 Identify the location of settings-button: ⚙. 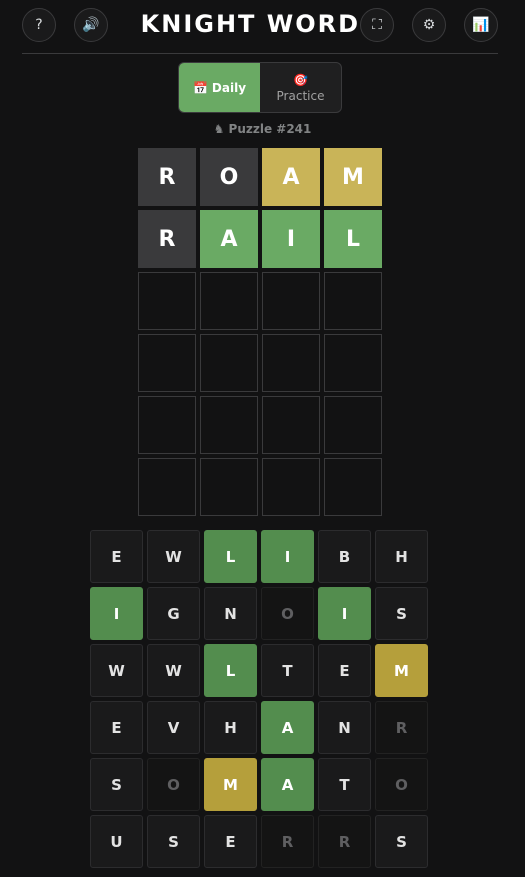
(429, 25).